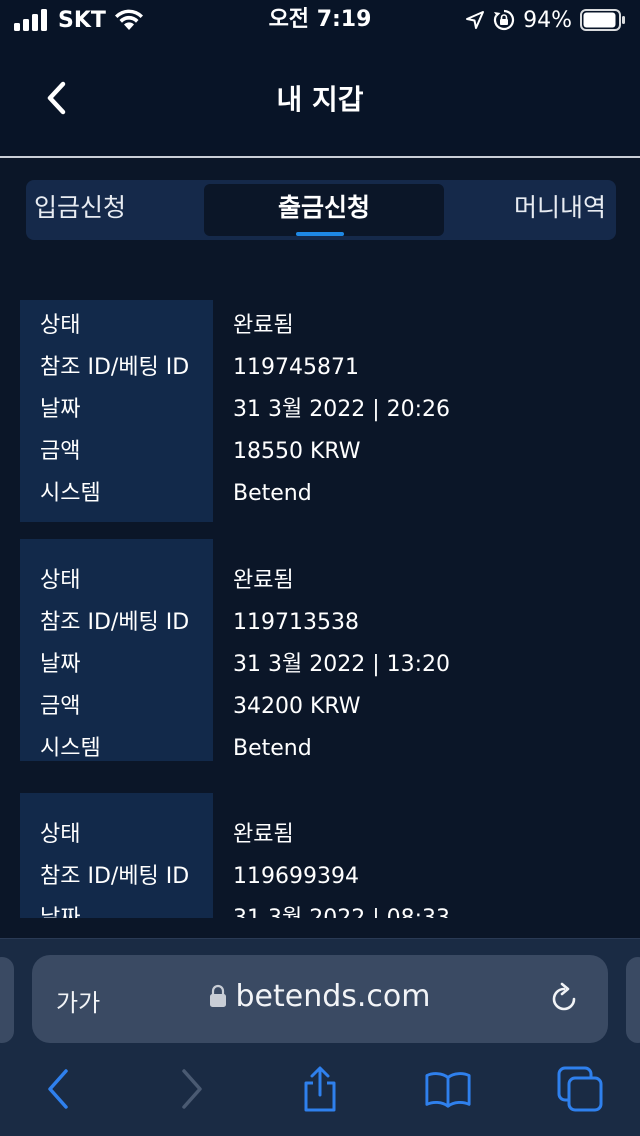  I want to click on url-display: betends.com, so click(320, 996).